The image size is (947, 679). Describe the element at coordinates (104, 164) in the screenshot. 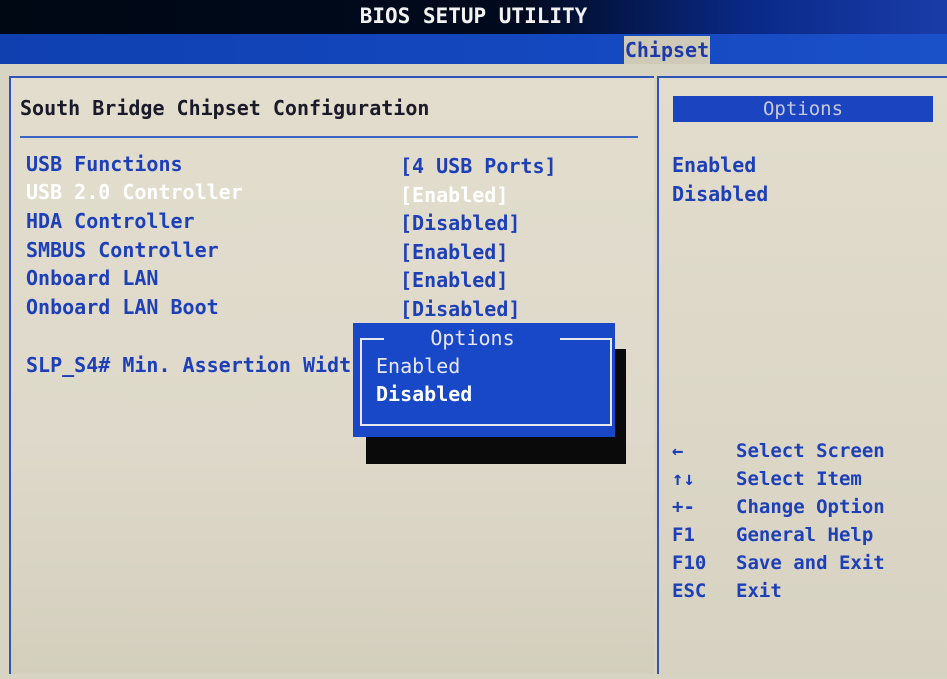

I see `setting-label-usb-functions: USB Functions` at that location.